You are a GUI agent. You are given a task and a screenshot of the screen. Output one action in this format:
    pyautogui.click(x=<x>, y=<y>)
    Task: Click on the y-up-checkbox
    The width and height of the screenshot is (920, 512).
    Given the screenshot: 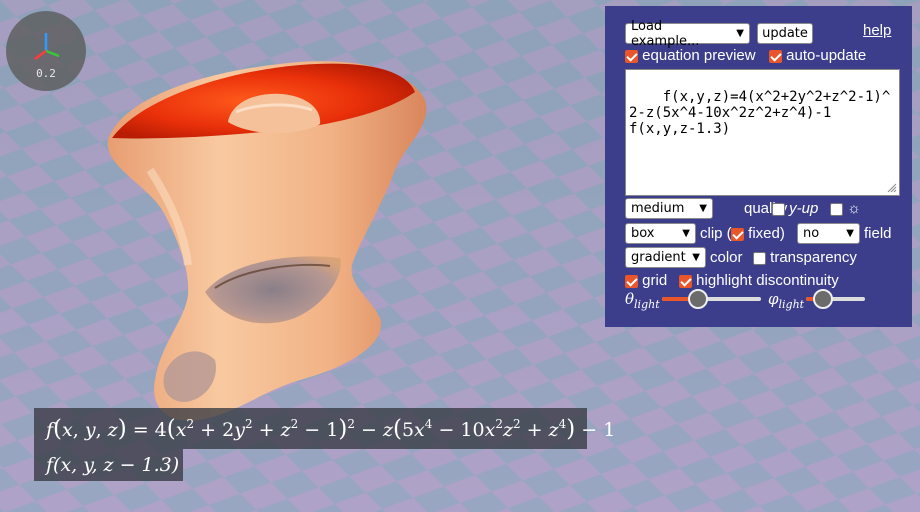 What is the action you would take?
    pyautogui.click(x=778, y=209)
    